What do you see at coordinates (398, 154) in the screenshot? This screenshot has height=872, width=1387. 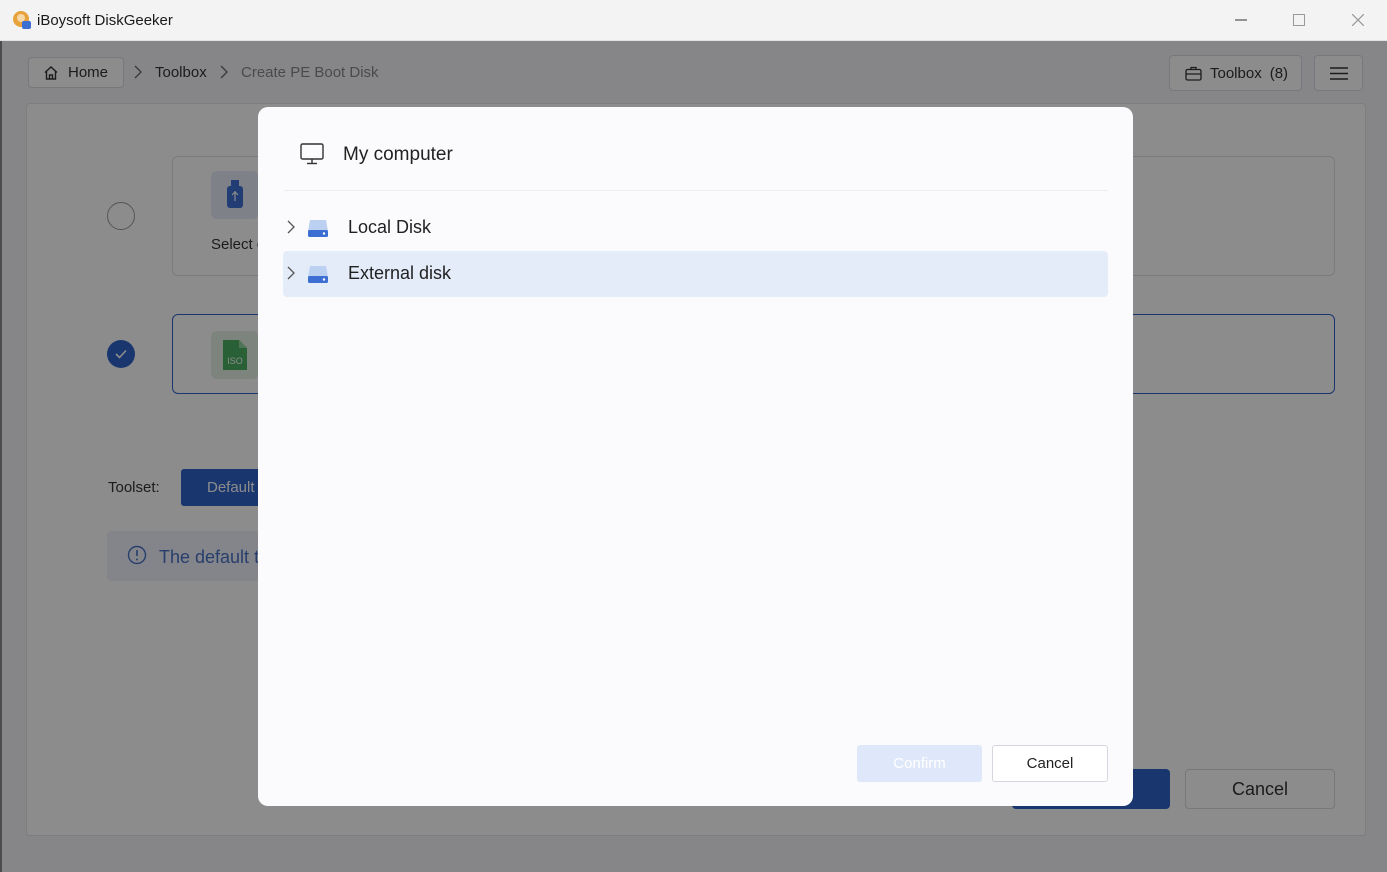 I see `dialog-title: My computer` at bounding box center [398, 154].